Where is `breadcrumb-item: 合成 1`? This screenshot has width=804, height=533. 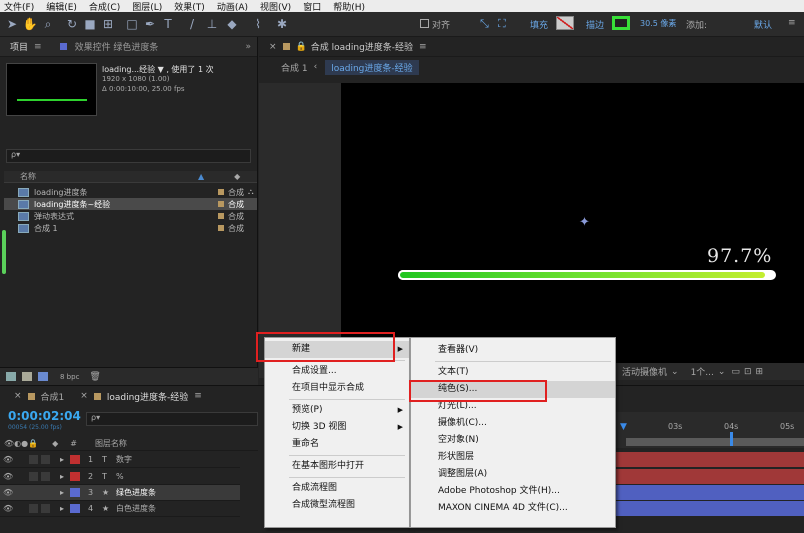
breadcrumb-item: 合成 1 is located at coordinates (294, 67).